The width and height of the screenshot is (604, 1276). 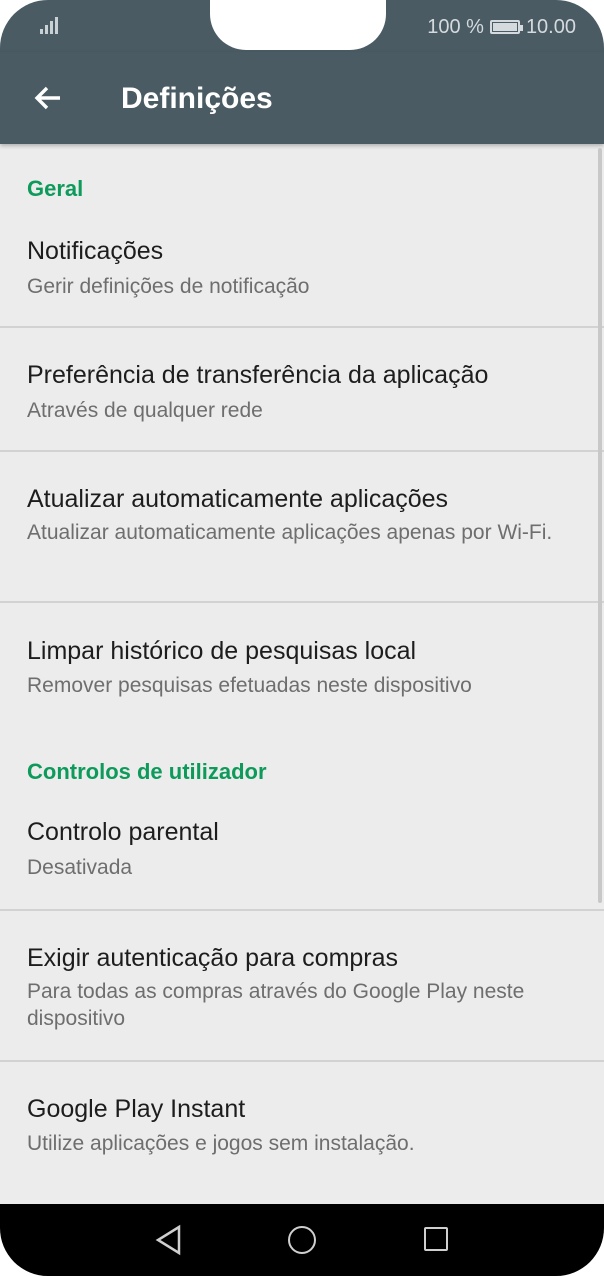 I want to click on scrollbar, so click(x=600, y=525).